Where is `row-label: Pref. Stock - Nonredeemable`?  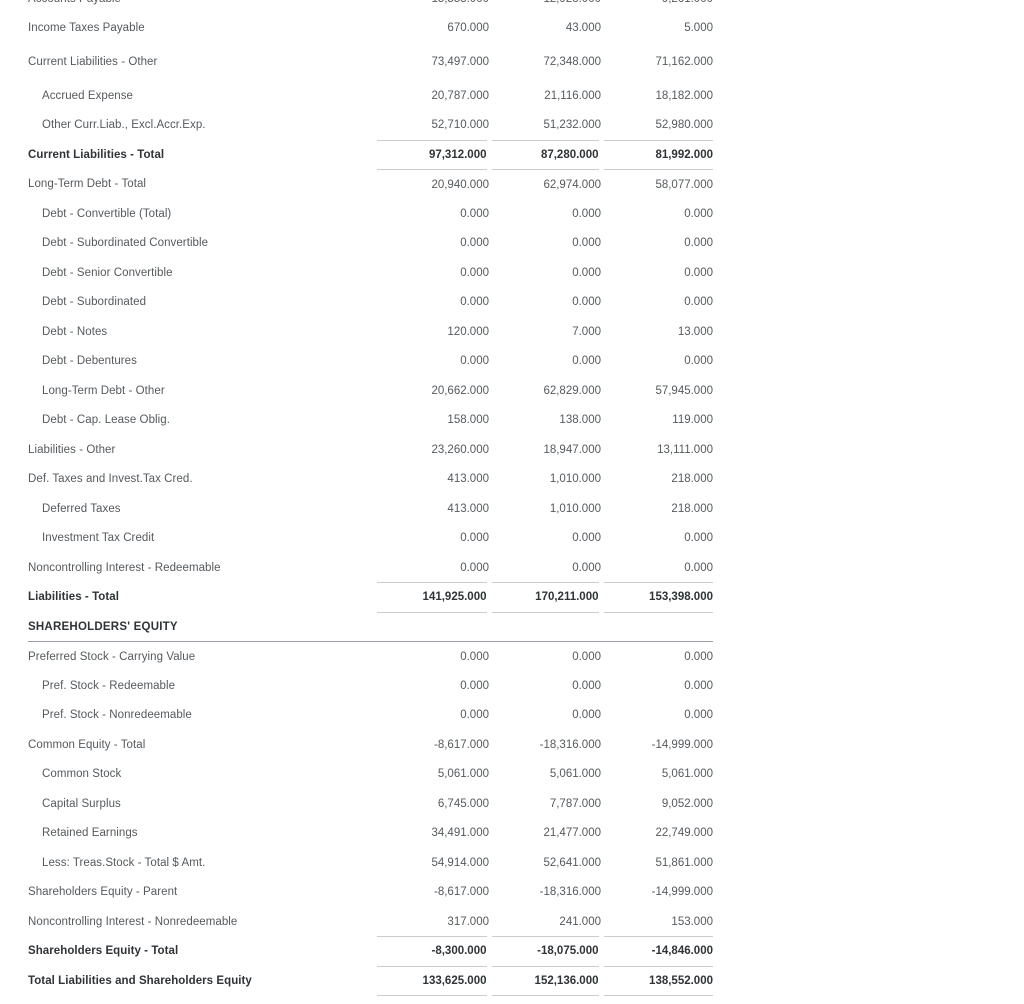
row-label: Pref. Stock - Nonredeemable is located at coordinates (117, 715).